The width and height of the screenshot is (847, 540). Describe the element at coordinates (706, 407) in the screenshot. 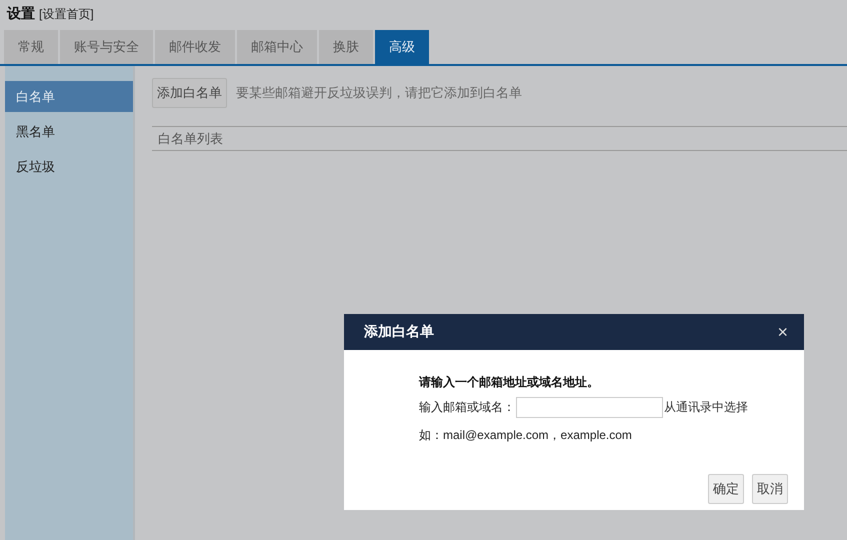

I see `contacts-link: 从通讯录中选择` at that location.